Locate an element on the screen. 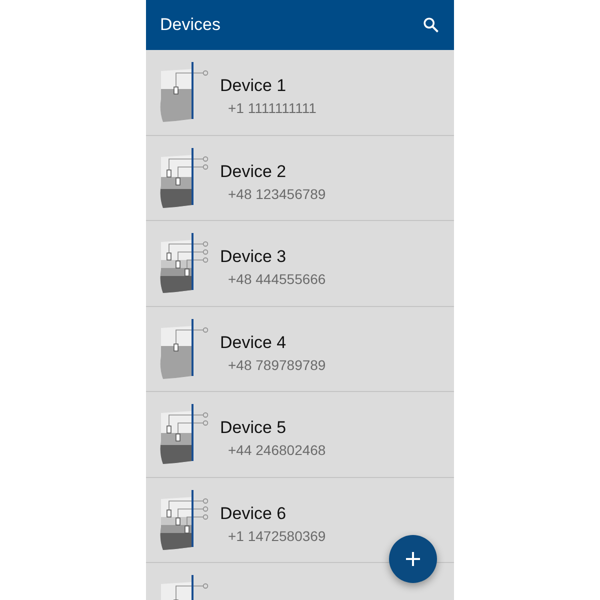  screen-title: Devices is located at coordinates (190, 25).